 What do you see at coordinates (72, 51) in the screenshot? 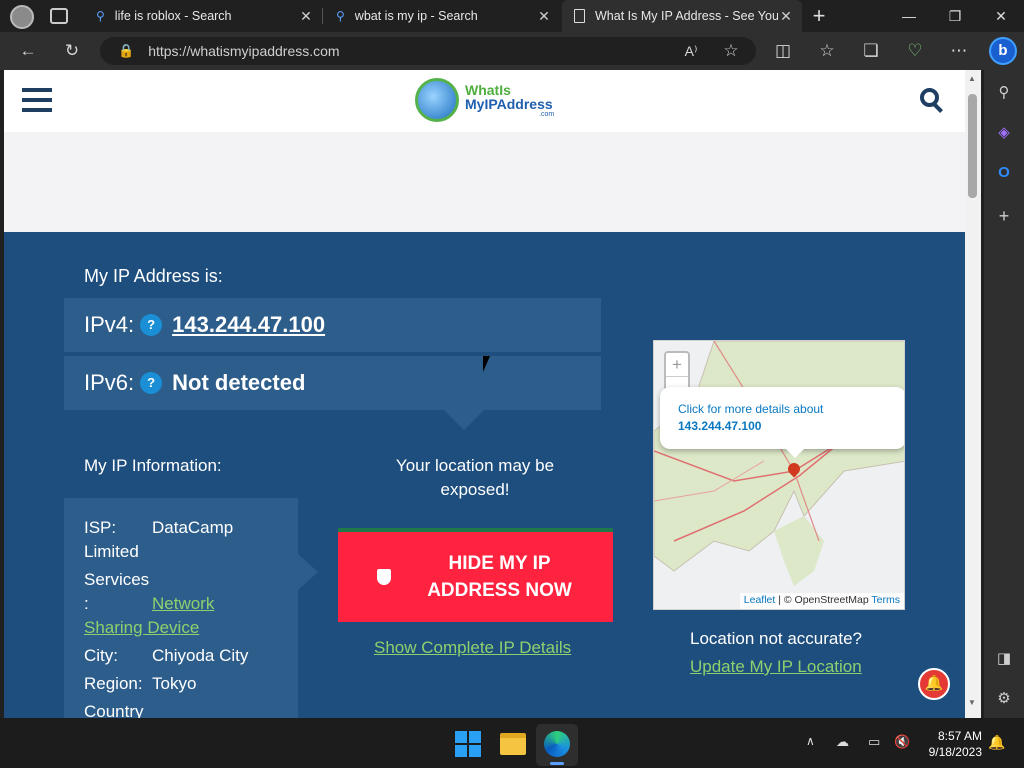
I see `refresh-icon: ↻` at bounding box center [72, 51].